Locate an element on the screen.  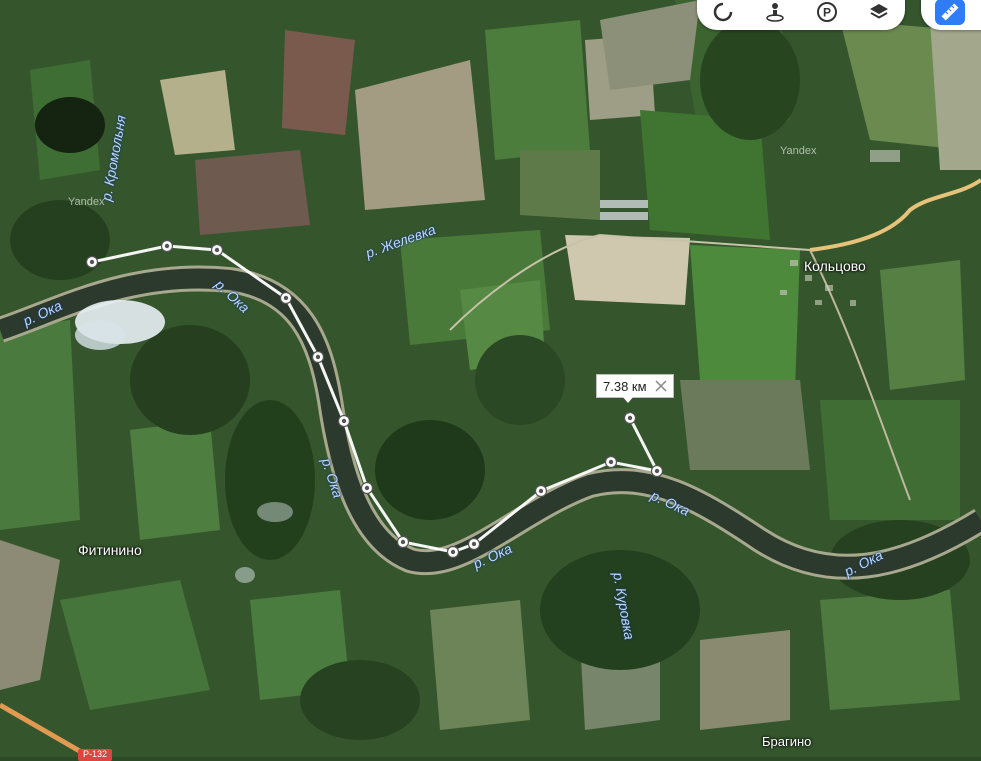
svg-text: P is located at coordinates (827, 13).